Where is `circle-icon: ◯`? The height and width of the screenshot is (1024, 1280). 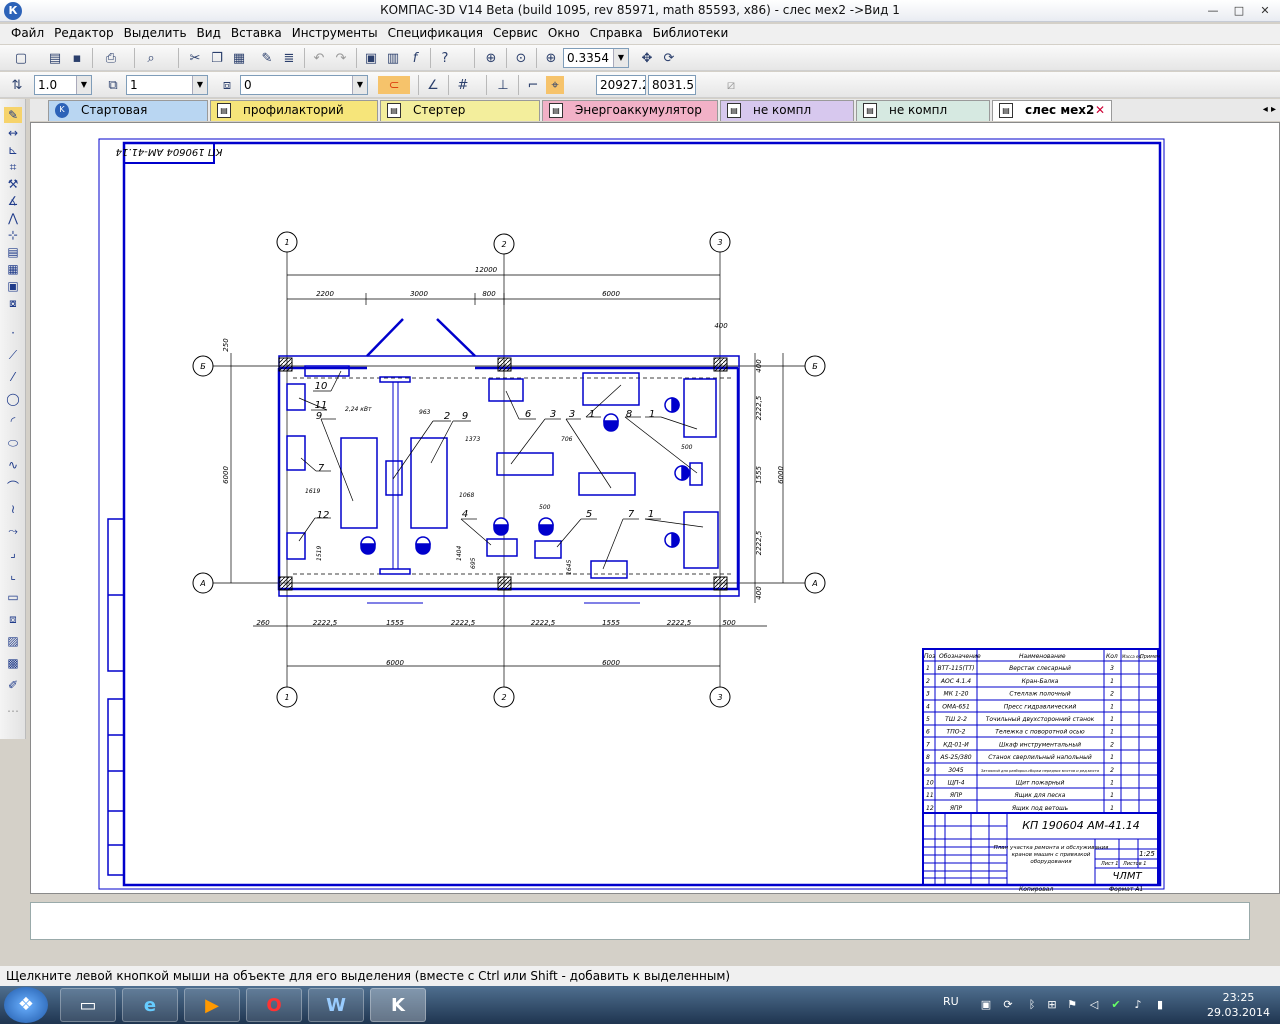 circle-icon: ◯ is located at coordinates (13, 399).